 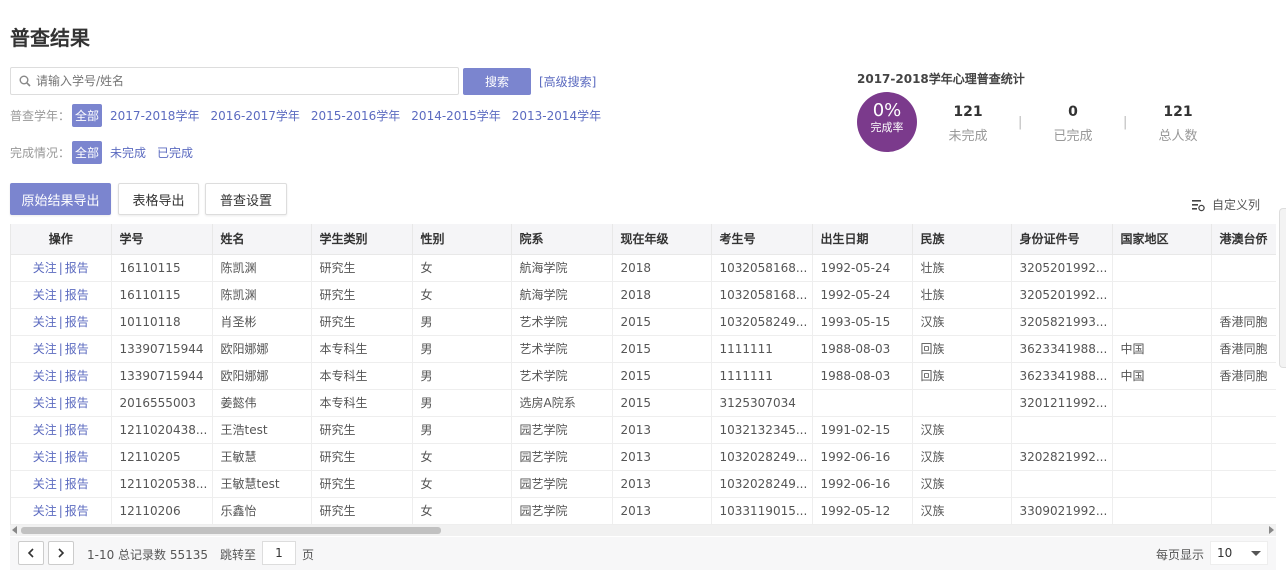 I want to click on cell-grade: 2018, so click(x=662, y=268).